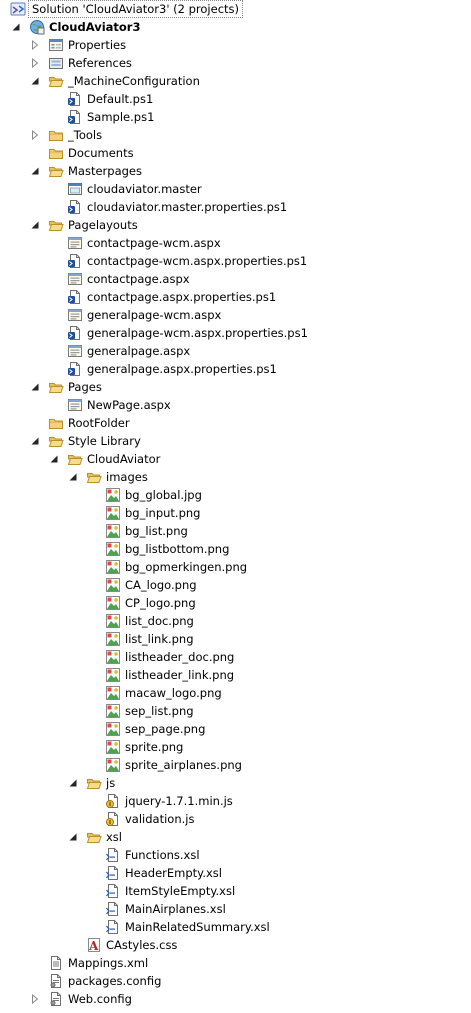 The height and width of the screenshot is (1013, 471). Describe the element at coordinates (235, 45) in the screenshot. I see `tree-node-properties: Properties` at that location.